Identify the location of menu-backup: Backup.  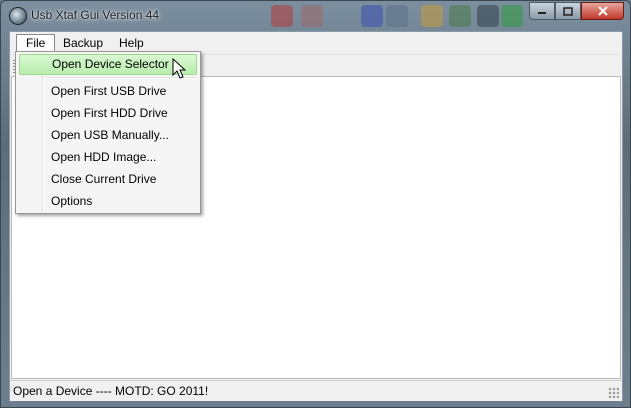
(83, 43).